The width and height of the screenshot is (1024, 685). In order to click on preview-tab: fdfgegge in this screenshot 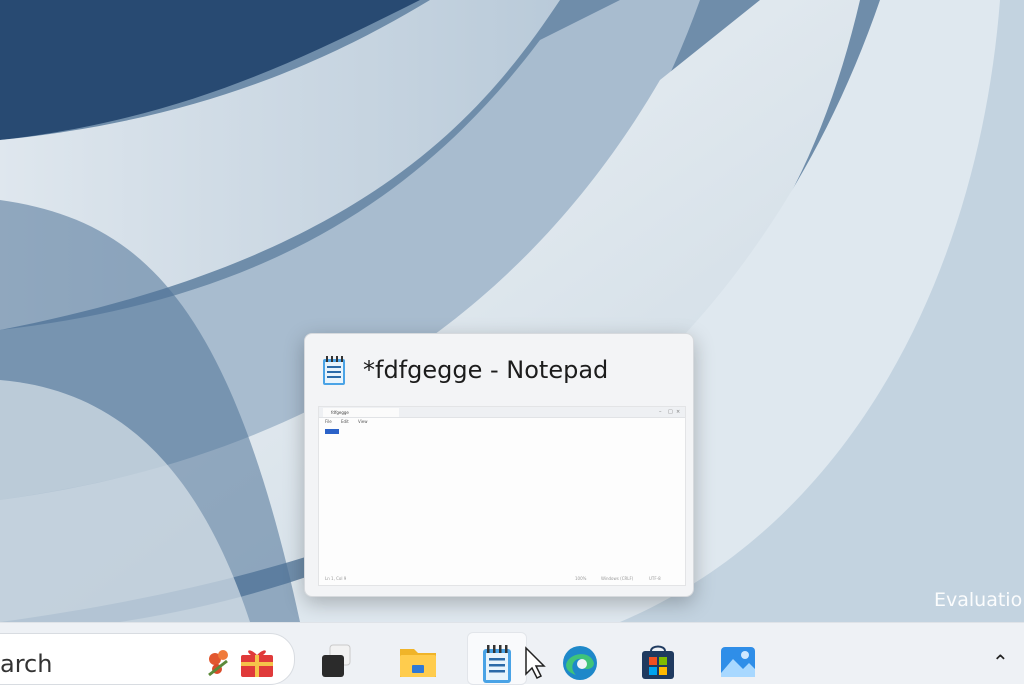, I will do `click(361, 412)`.